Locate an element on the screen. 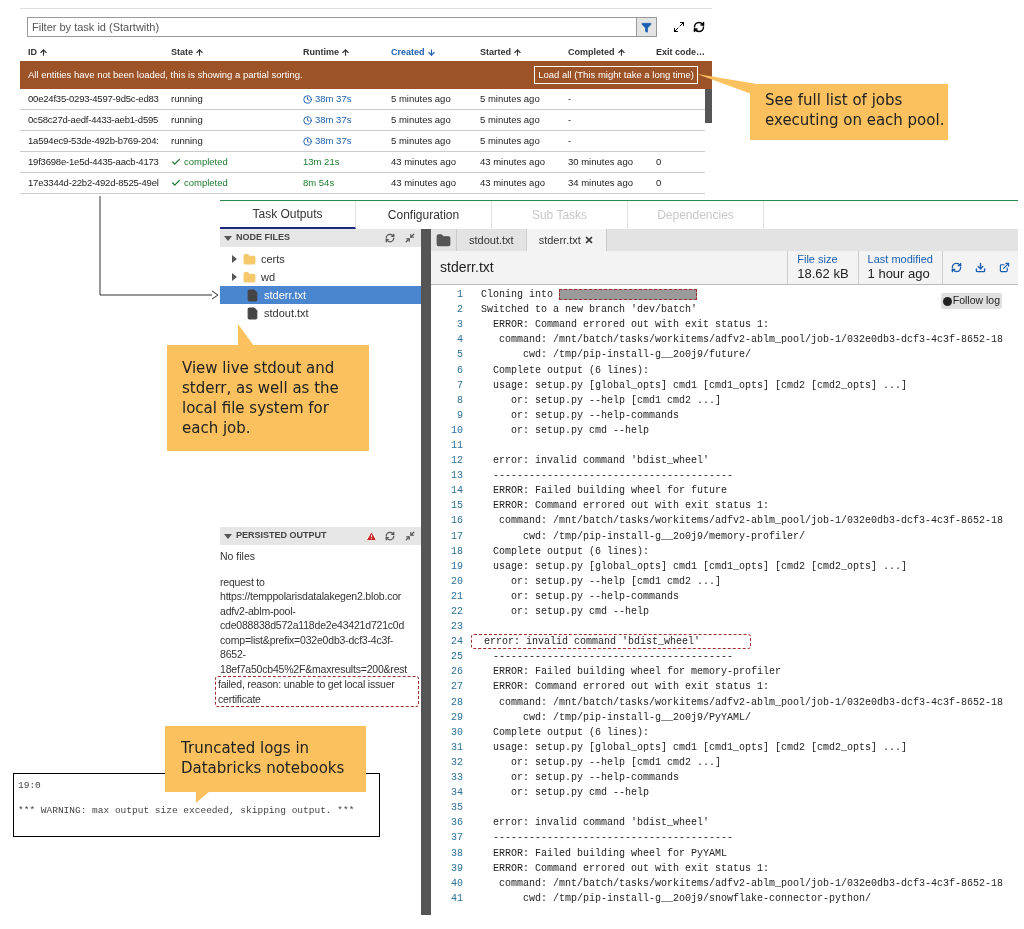 The image size is (1024, 929). line-number: 5 is located at coordinates (459, 355).